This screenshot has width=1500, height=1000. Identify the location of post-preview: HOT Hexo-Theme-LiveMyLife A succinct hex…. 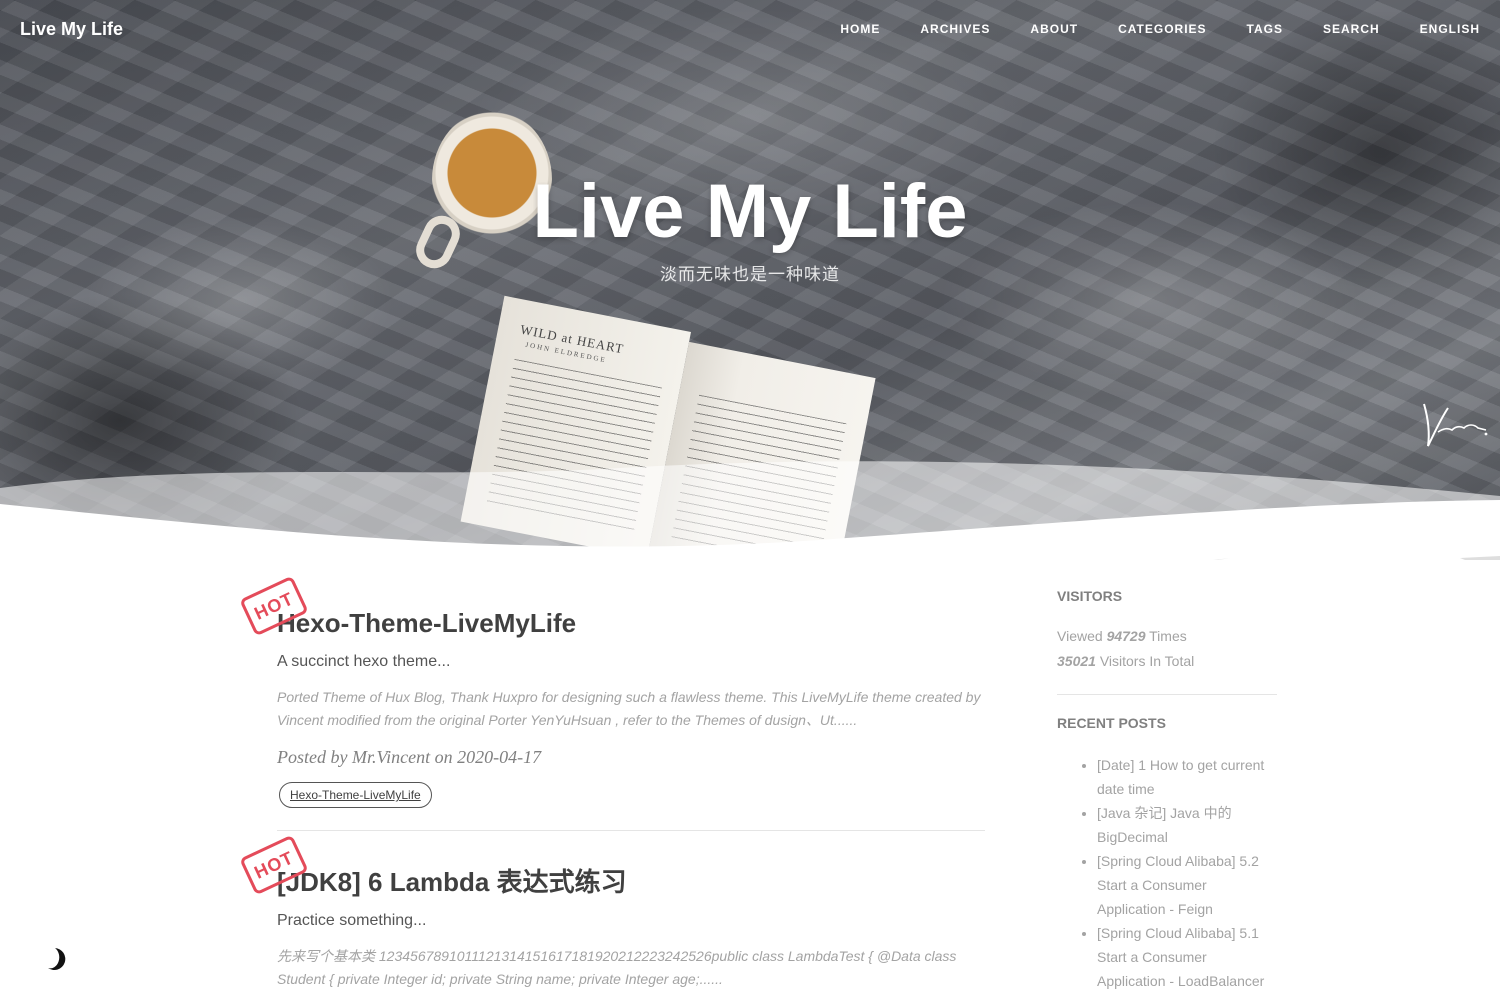
(612, 703).